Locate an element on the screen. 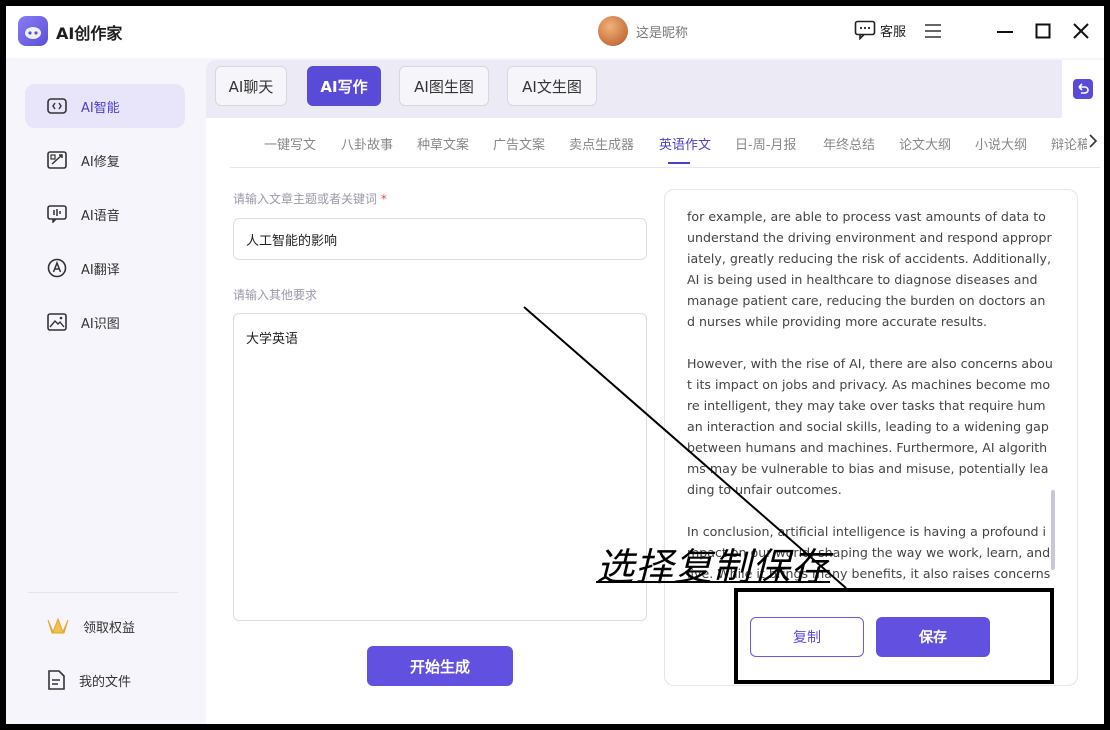 The width and height of the screenshot is (1110, 730). annotation-highlight-box is located at coordinates (894, 636).